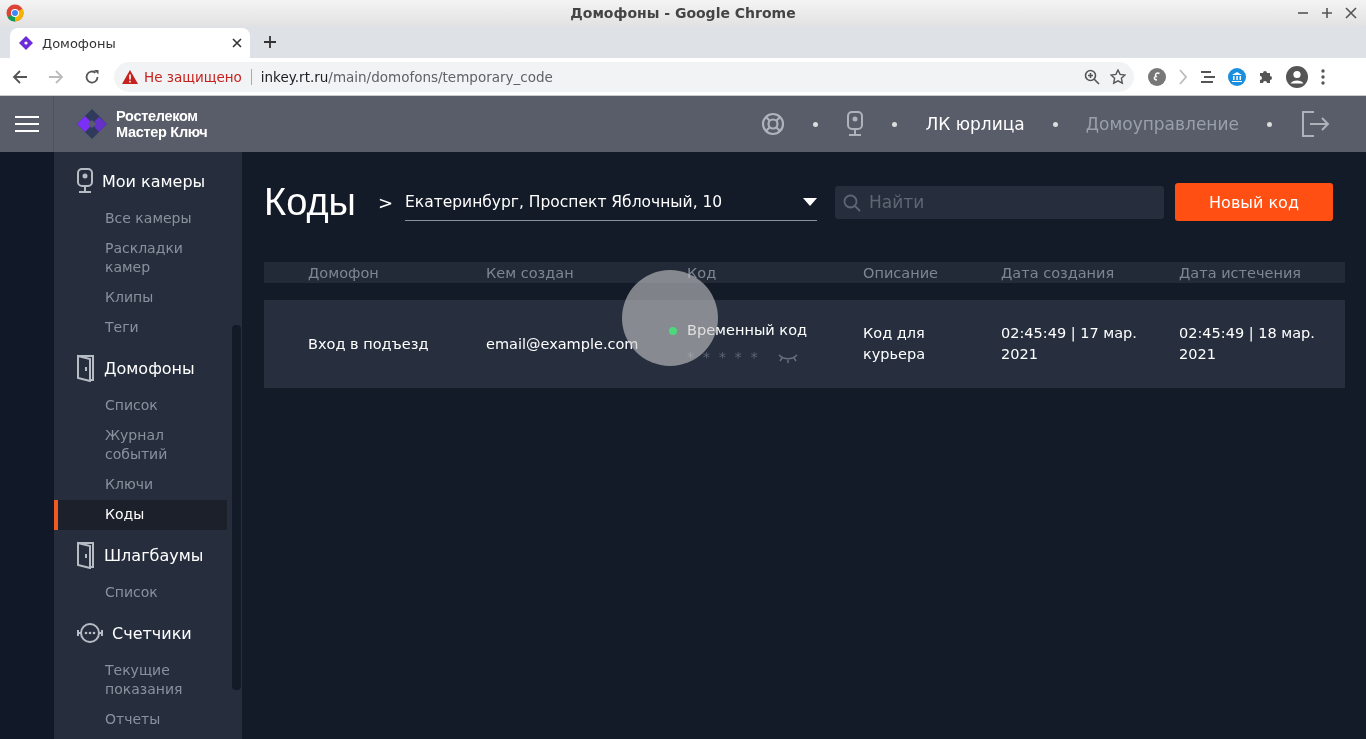 Image resolution: width=1366 pixels, height=739 pixels. I want to click on extension-icon, so click(1157, 76).